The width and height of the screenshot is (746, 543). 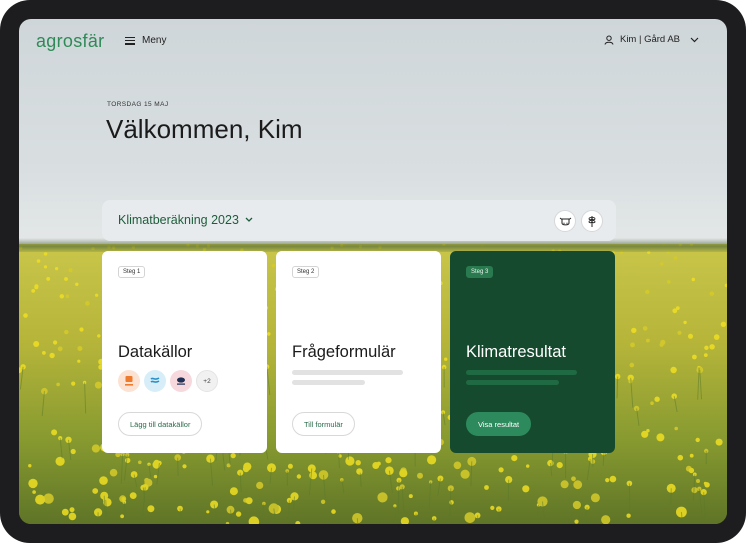 I want to click on card-climate-result: Steg 3 Klimatresultat Visa resultat, so click(x=532, y=352).